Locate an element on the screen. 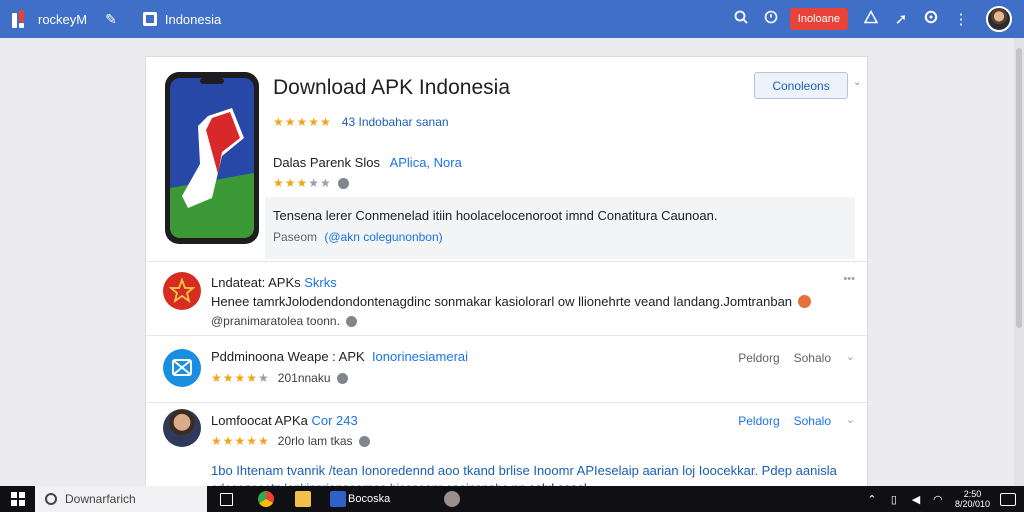 The width and height of the screenshot is (1024, 512). top-bar: rockeyM ✎ Indonesia Inoloane ➚ ⋮ is located at coordinates (512, 19).